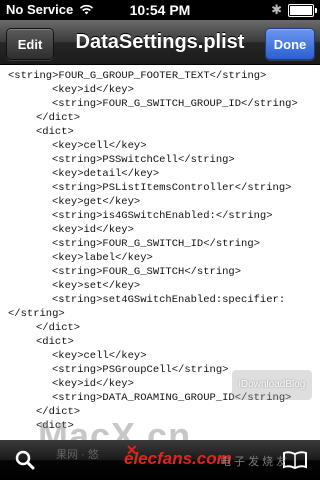  Describe the element at coordinates (276, 9) in the screenshot. I see `bluetooth-icon: ✱` at that location.